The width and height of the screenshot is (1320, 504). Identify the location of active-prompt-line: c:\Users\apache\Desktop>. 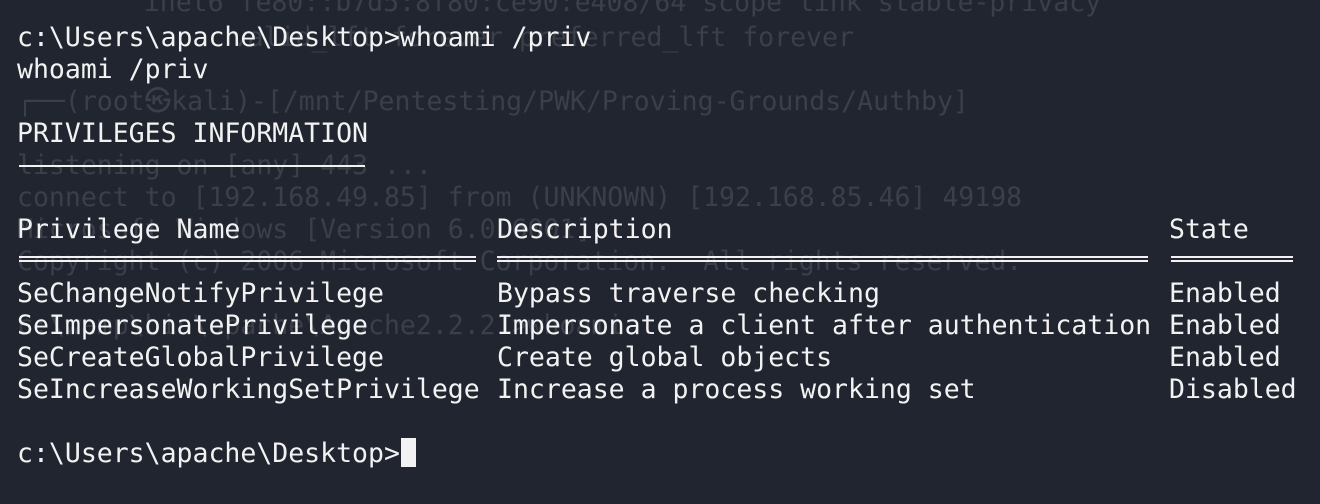
(216, 454).